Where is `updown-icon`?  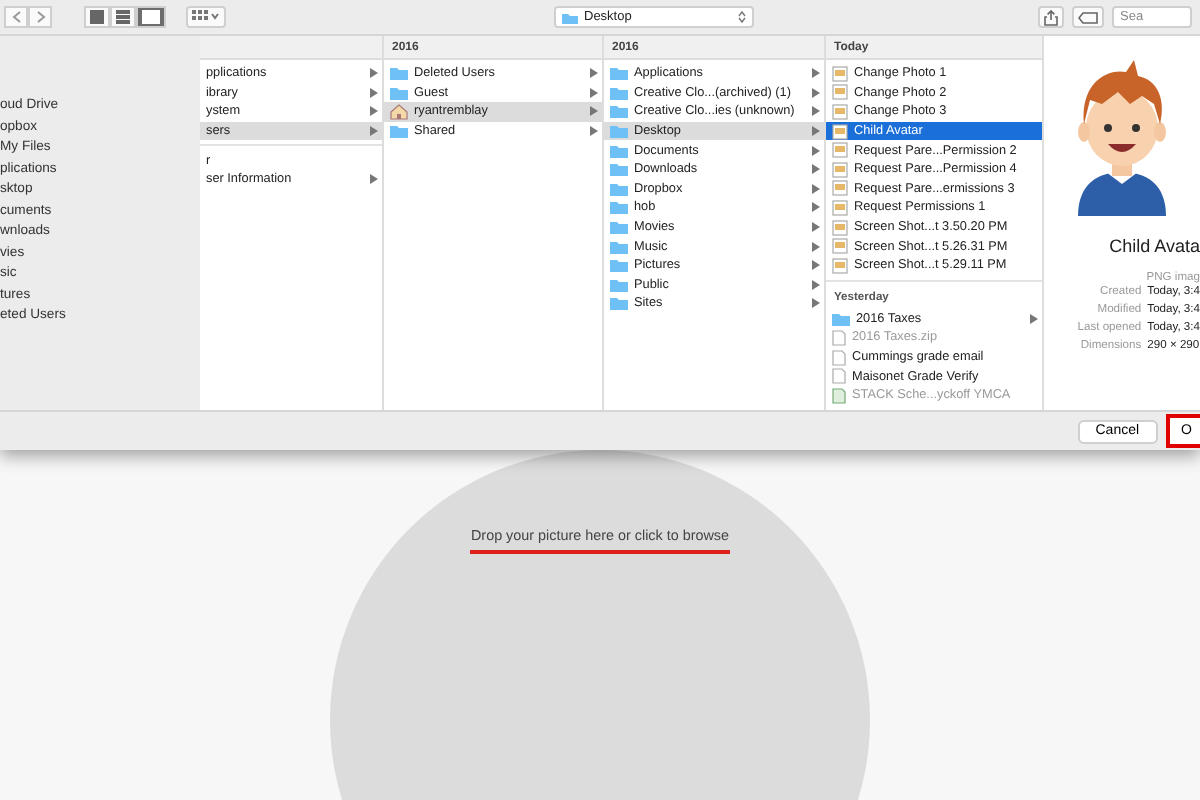
updown-icon is located at coordinates (742, 17).